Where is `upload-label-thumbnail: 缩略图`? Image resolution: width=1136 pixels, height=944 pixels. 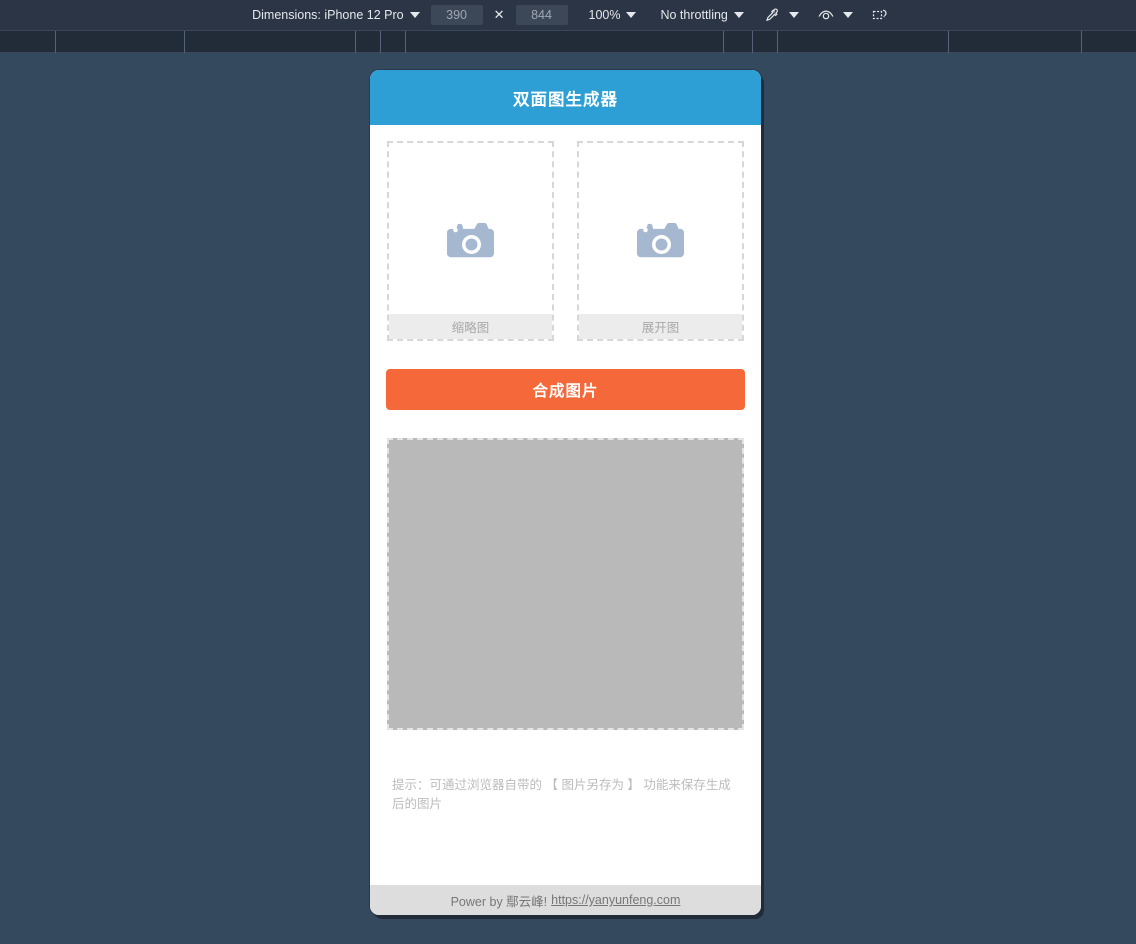
upload-label-thumbnail: 缩略图 is located at coordinates (470, 326).